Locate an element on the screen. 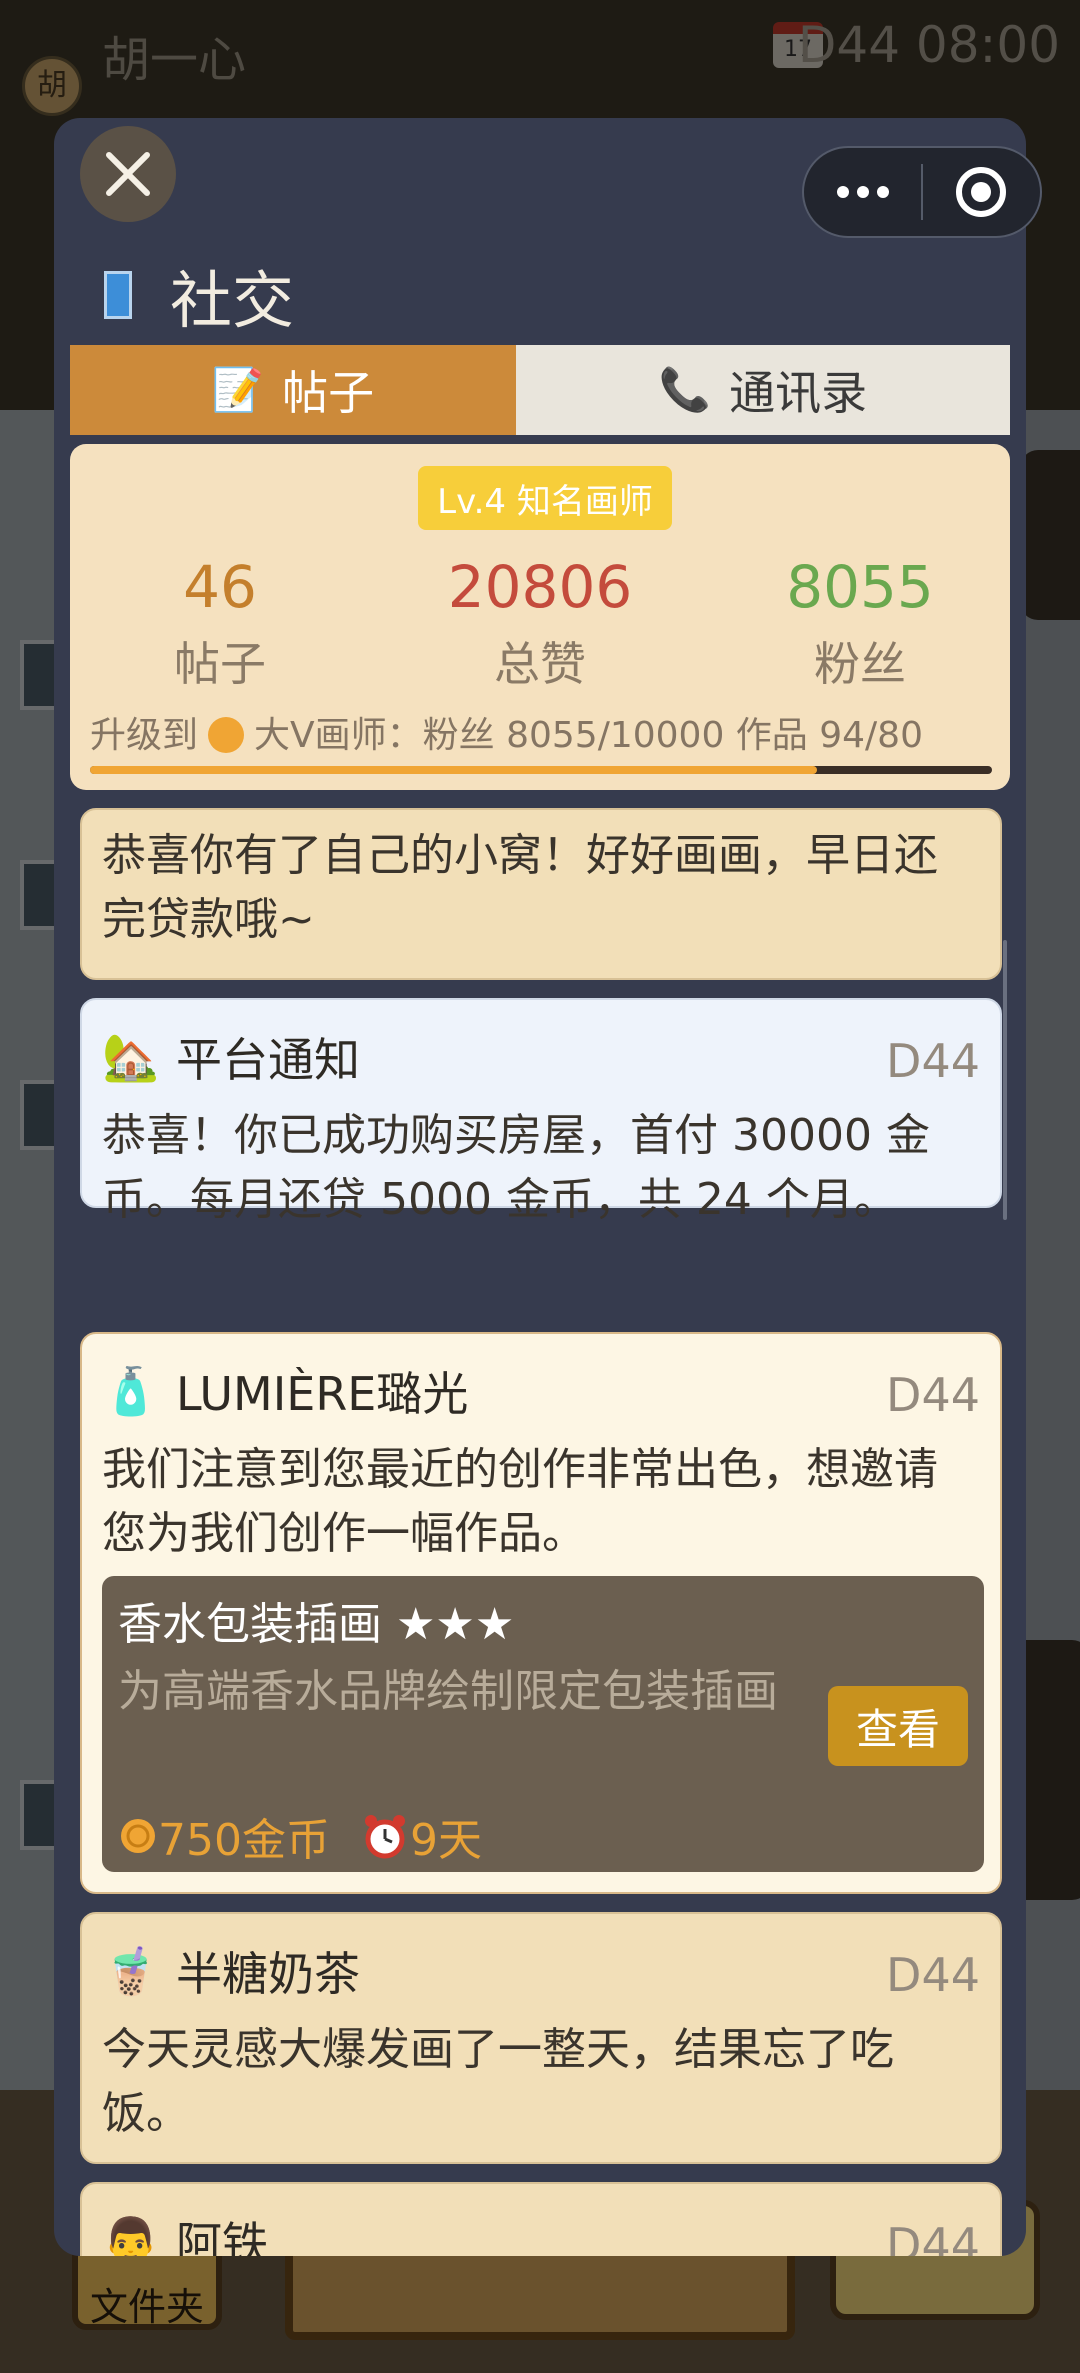  post-body: 今天灵感大爆发画了一整天，结果忘了吃饭。 is located at coordinates (498, 2081).